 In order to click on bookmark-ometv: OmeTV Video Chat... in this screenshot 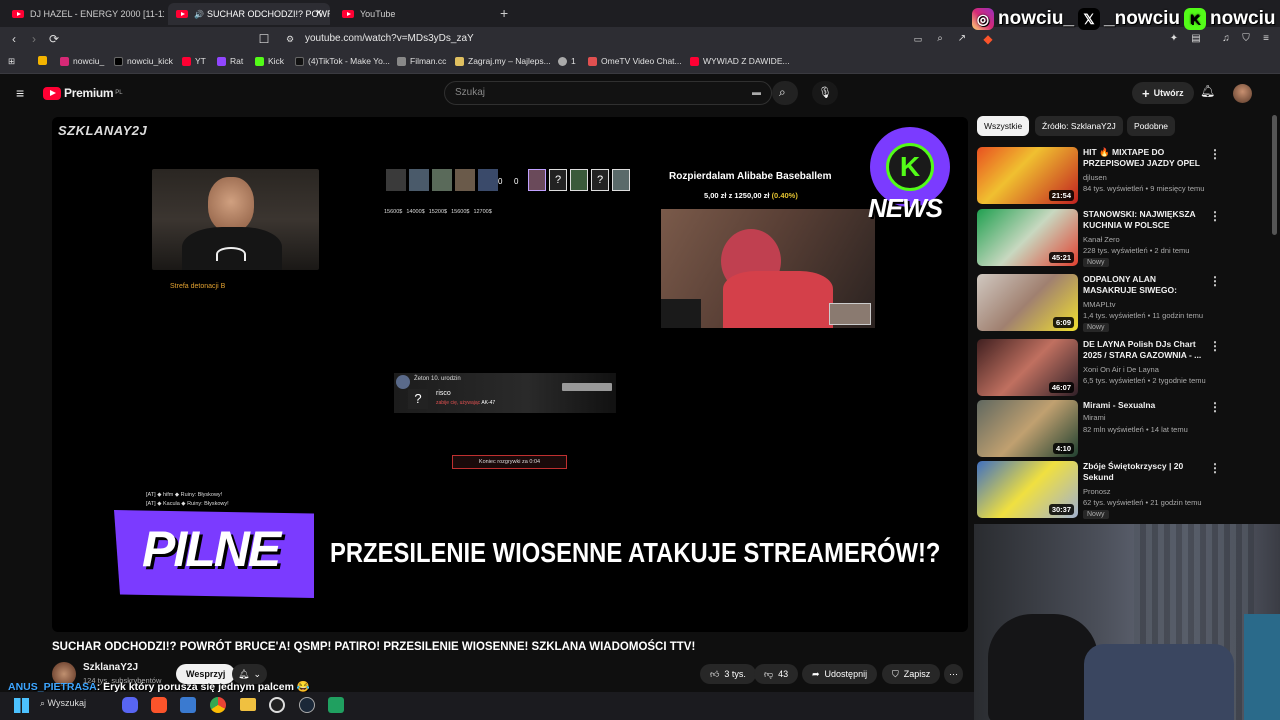, I will do `click(635, 61)`.